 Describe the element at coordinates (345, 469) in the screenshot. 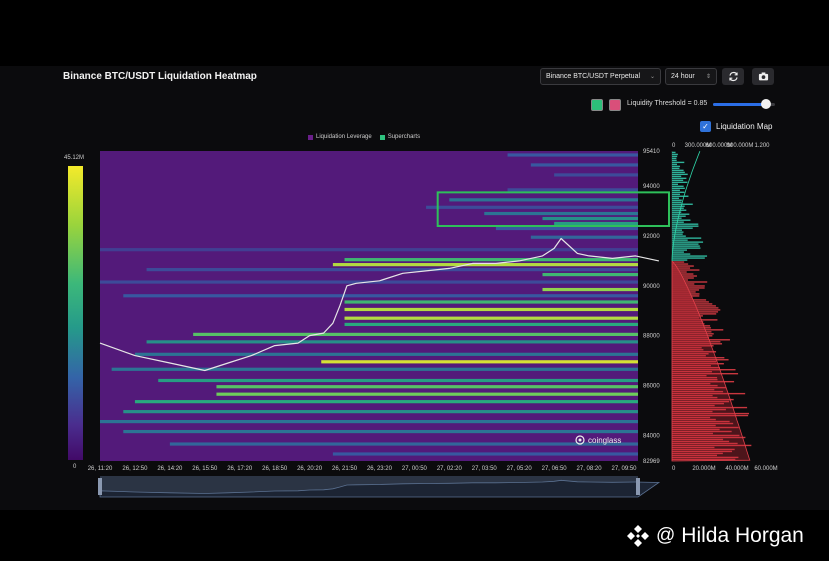

I see `x-tick-label: 26, 21:50` at that location.